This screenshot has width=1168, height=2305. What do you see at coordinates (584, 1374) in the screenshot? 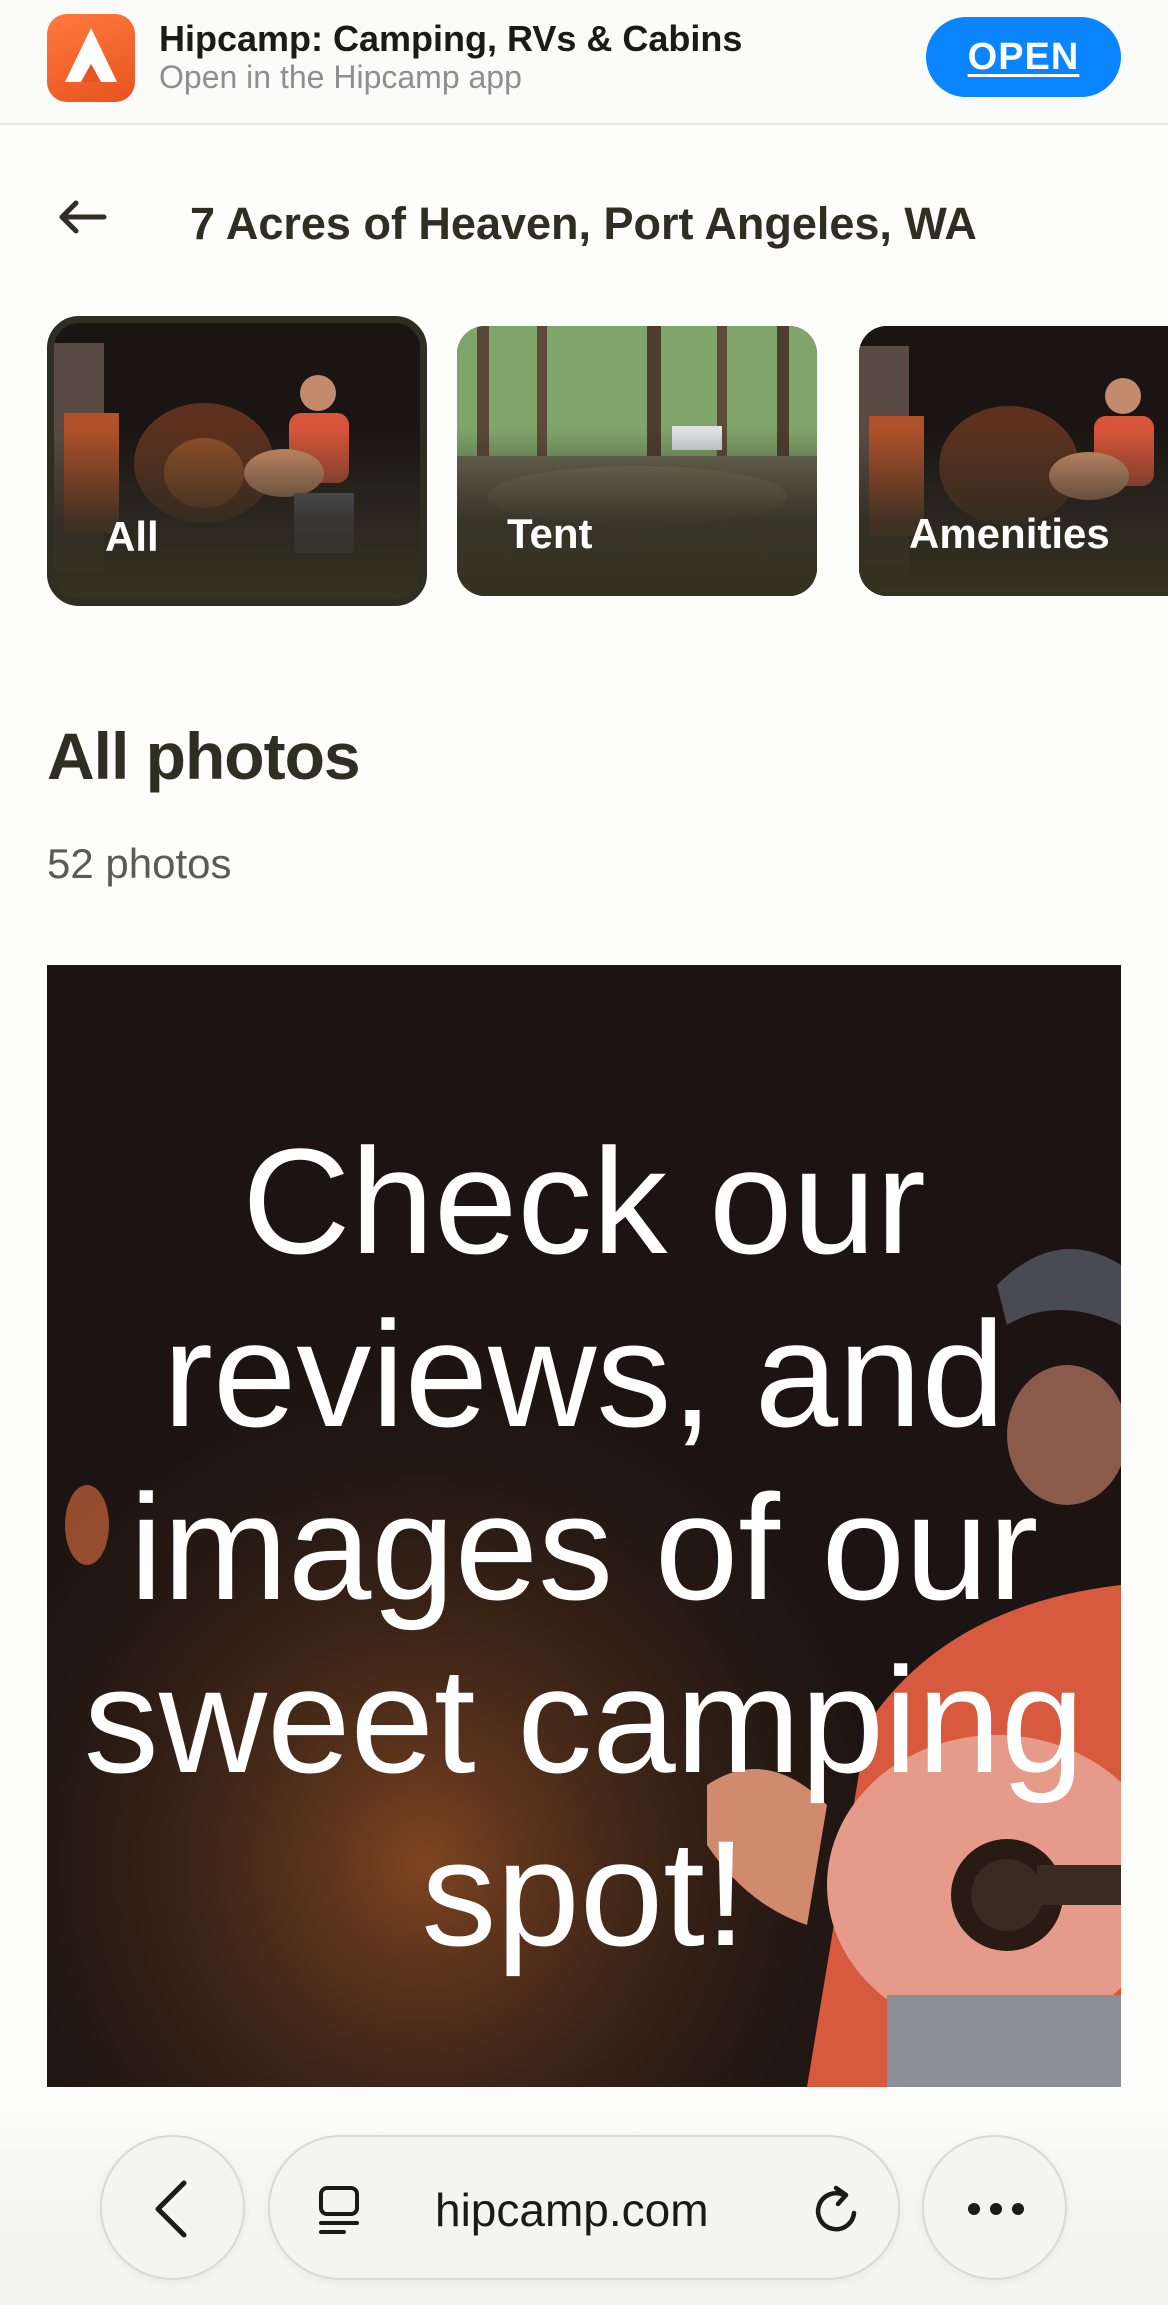
I see `caption-line: reviews, and` at bounding box center [584, 1374].